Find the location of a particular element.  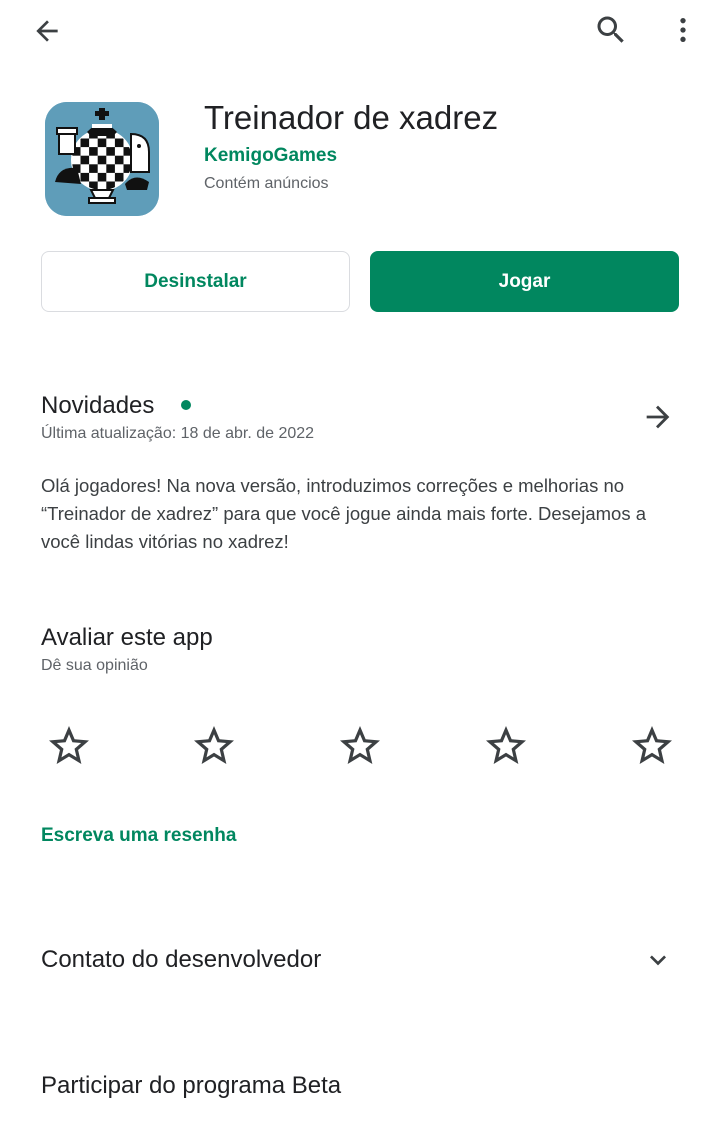

arrow-back-icon is located at coordinates (47, 31).